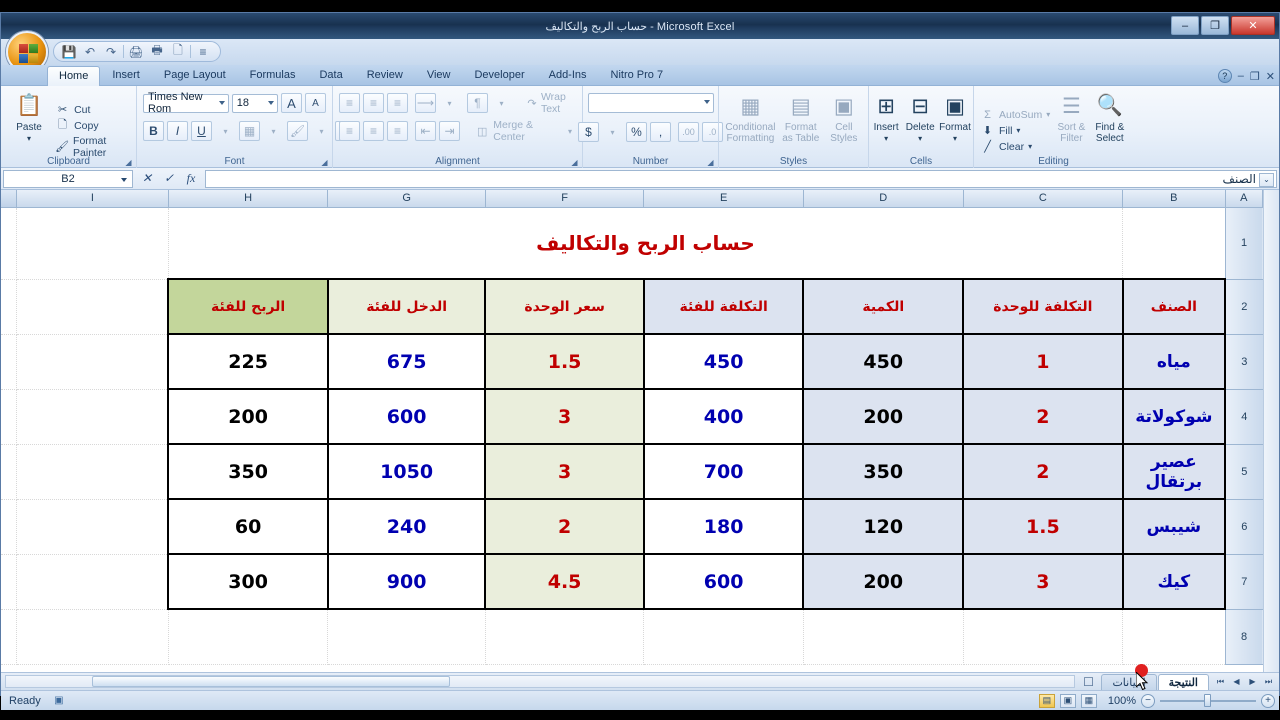 This screenshot has height=720, width=1280. What do you see at coordinates (225, 131) in the screenshot?
I see `underline-dropdown-icon: ▾` at bounding box center [225, 131].